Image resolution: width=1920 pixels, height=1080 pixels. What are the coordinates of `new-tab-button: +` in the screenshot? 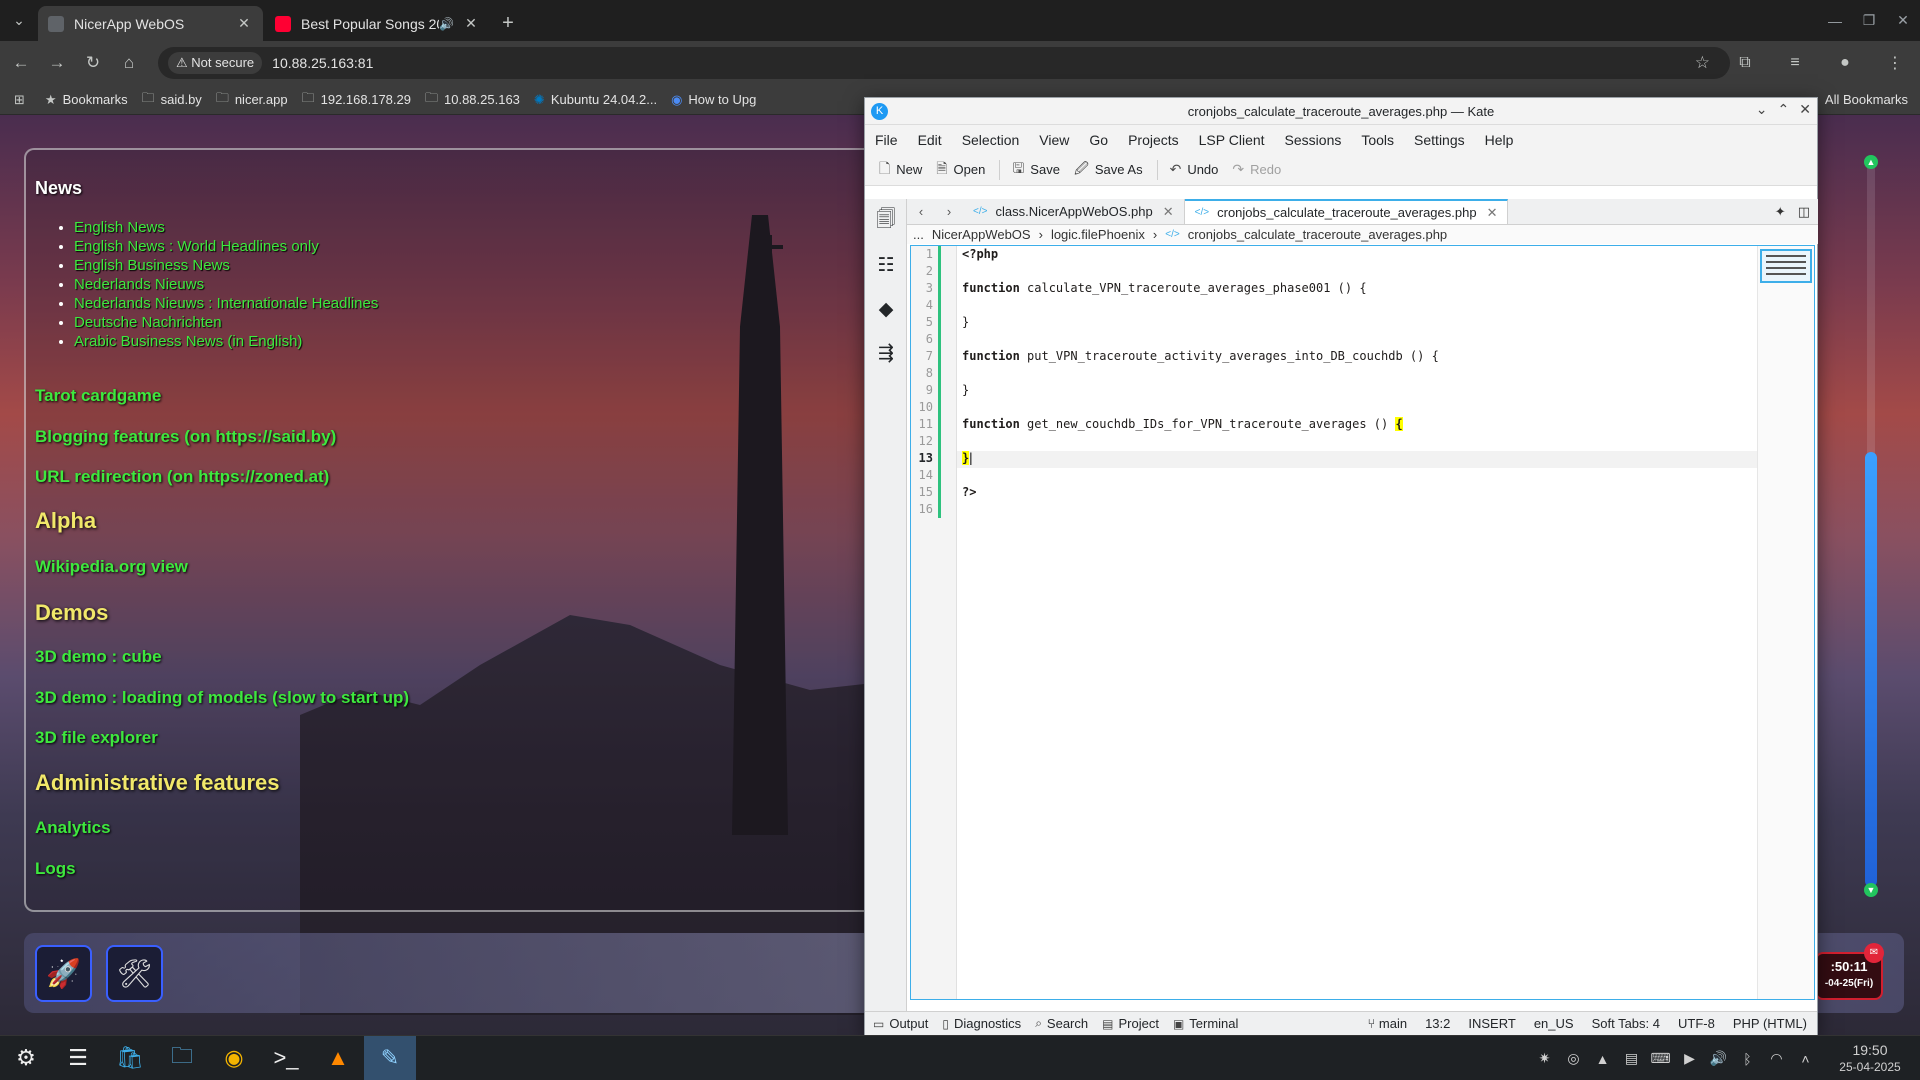 It's located at (508, 23).